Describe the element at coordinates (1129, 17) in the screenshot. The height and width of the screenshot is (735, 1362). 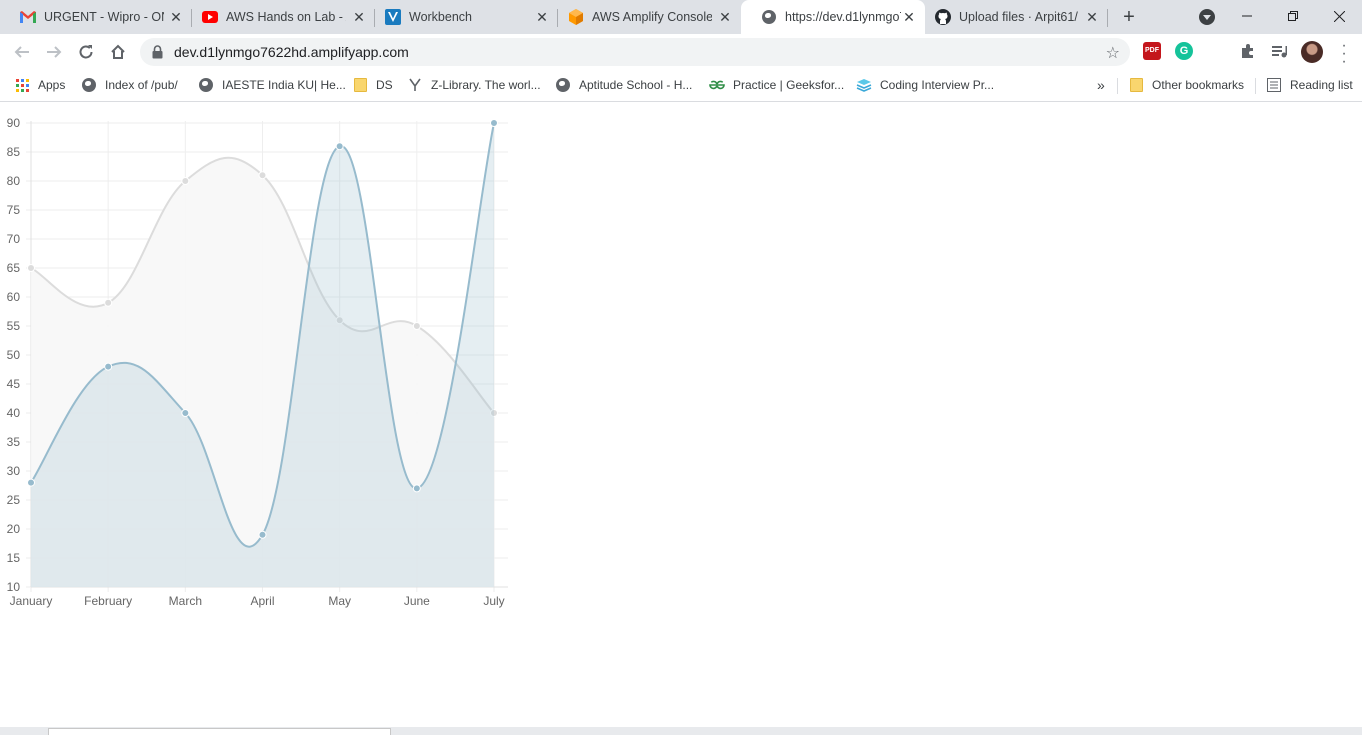
I see `new-tab-button: +` at that location.